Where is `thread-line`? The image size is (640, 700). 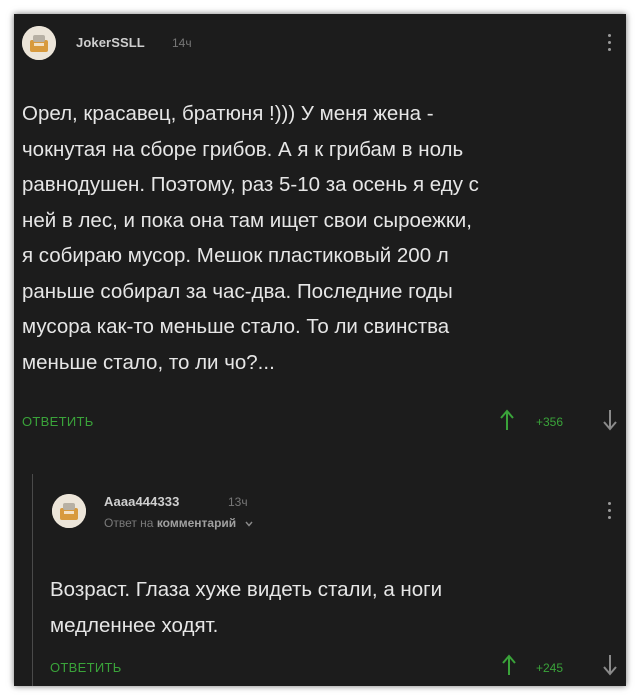
thread-line is located at coordinates (32, 580).